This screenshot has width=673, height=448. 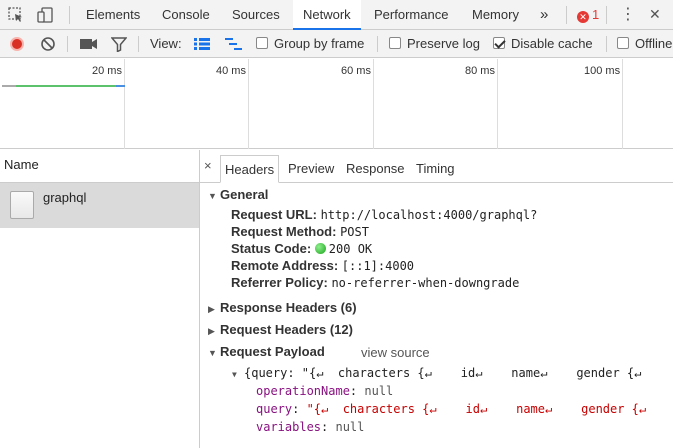 I want to click on status-code-row: Status Code: 200 OK, so click(x=301, y=248).